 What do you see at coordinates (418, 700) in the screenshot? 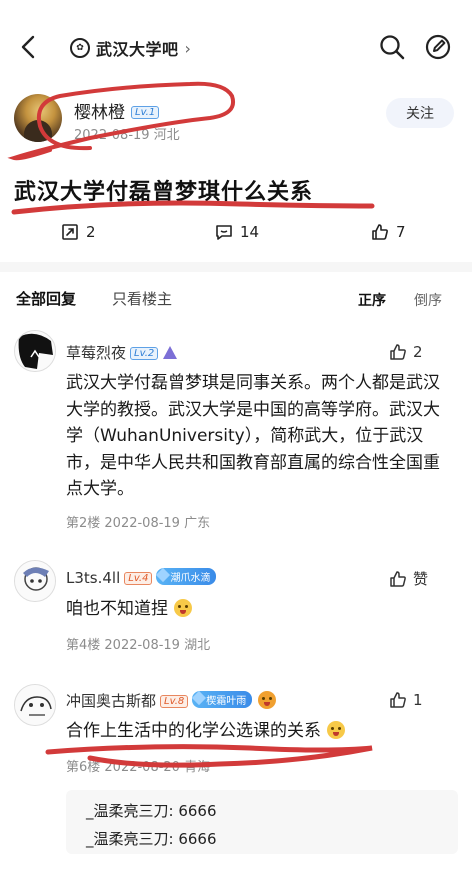
I see `reply-like-count: 1` at bounding box center [418, 700].